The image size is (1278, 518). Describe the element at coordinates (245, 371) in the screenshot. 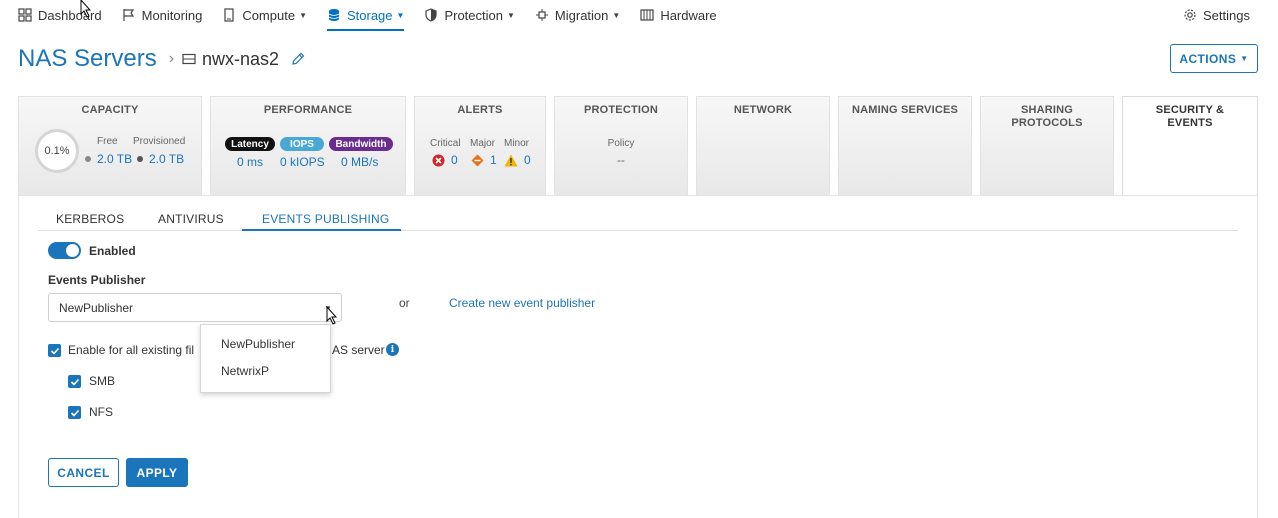

I see `dropdown-option-netwrixp: NetwrixP` at that location.